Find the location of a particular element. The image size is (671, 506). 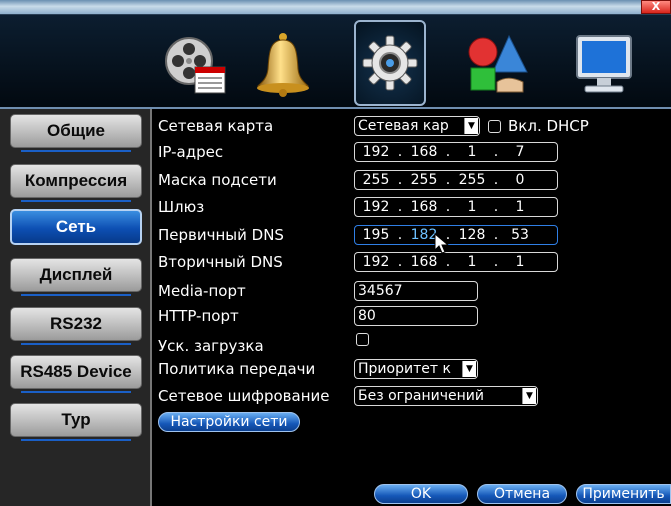

http-port-field: 80 is located at coordinates (416, 316).